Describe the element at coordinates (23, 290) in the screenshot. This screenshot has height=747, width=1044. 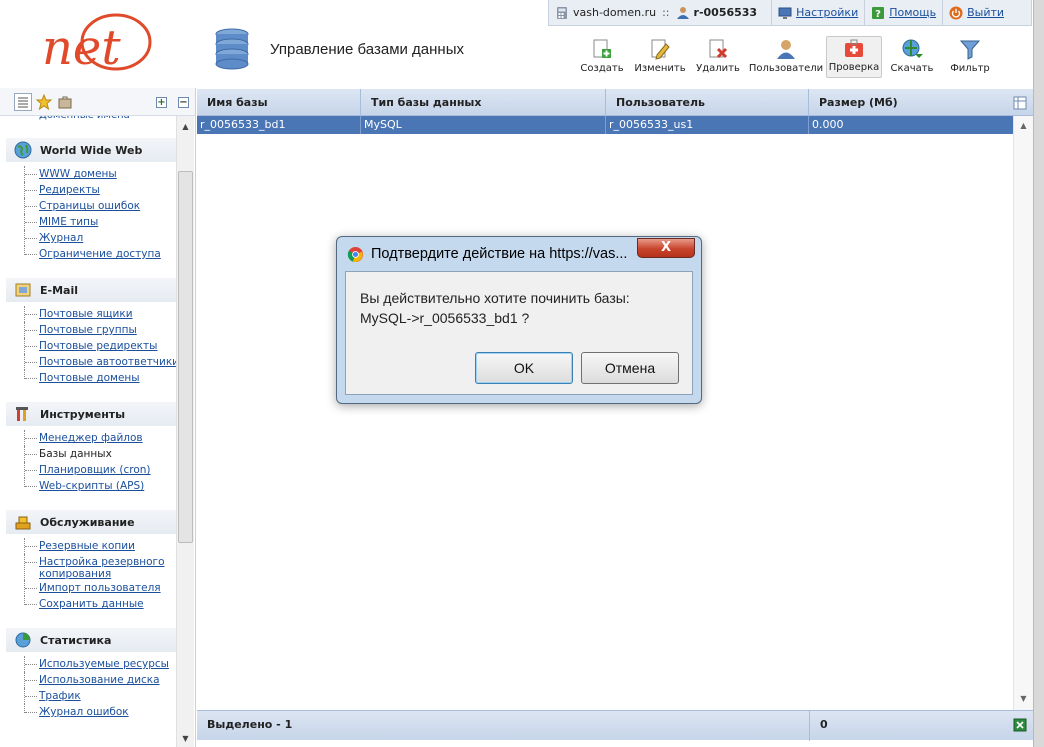
I see `mail-icon` at that location.